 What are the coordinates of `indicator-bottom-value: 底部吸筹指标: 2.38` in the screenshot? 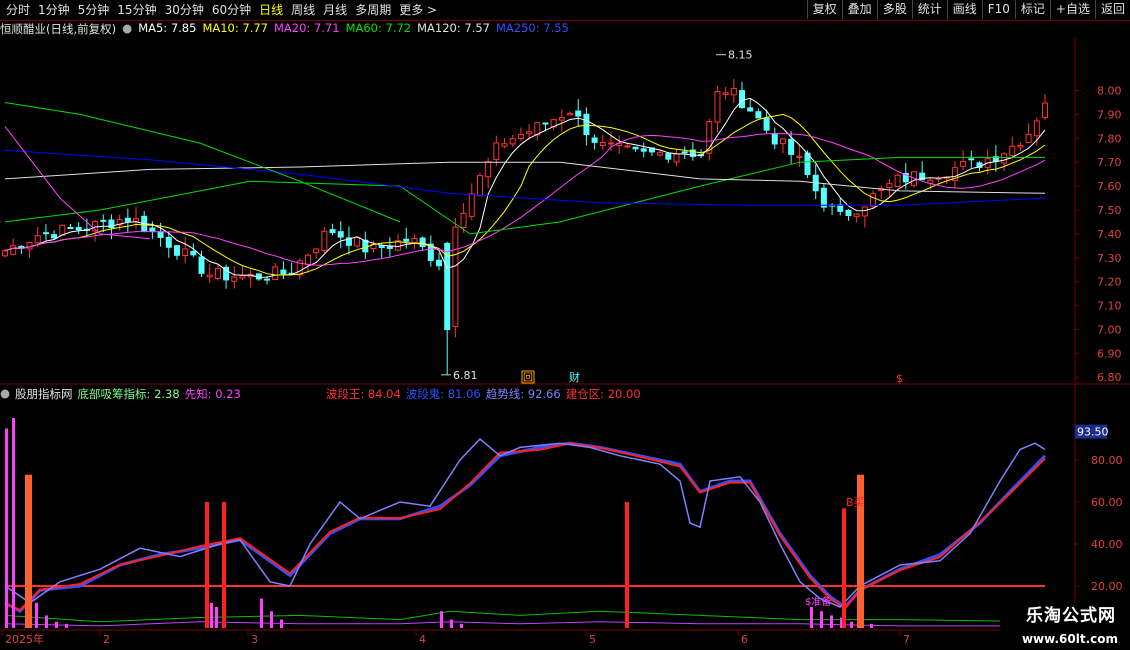 It's located at (128, 394).